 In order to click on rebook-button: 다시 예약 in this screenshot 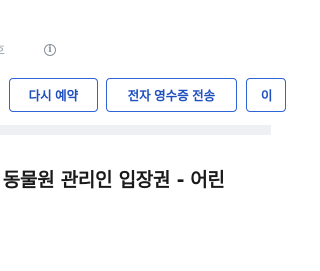, I will do `click(53, 95)`.